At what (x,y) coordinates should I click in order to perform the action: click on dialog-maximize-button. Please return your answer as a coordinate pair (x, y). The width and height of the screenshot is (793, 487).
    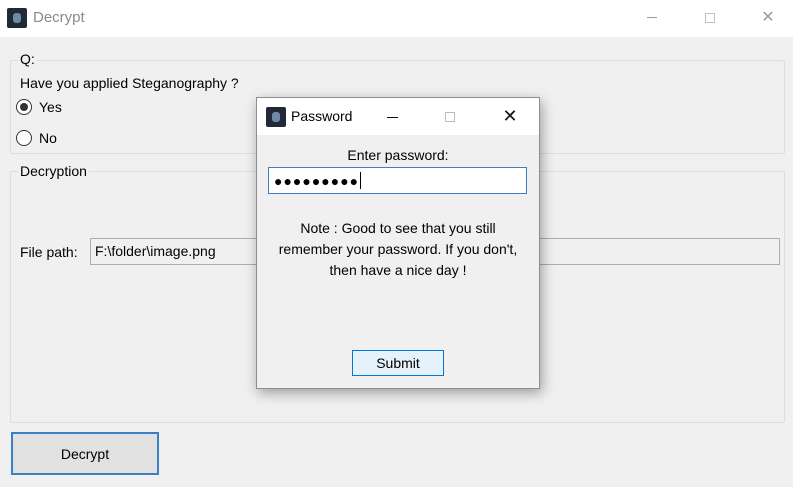
    Looking at the image, I should click on (450, 116).